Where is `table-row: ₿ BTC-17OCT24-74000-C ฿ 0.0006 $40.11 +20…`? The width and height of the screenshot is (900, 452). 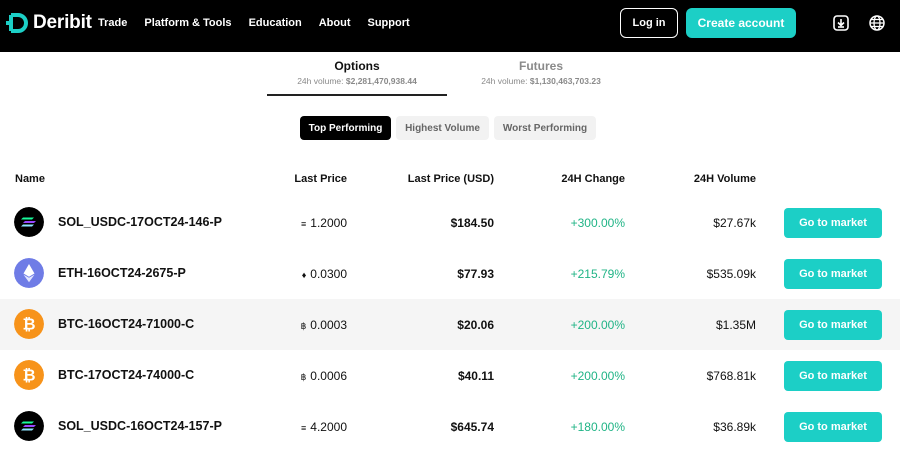 table-row: ₿ BTC-17OCT24-74000-C ฿ 0.0006 $40.11 +20… is located at coordinates (450, 375).